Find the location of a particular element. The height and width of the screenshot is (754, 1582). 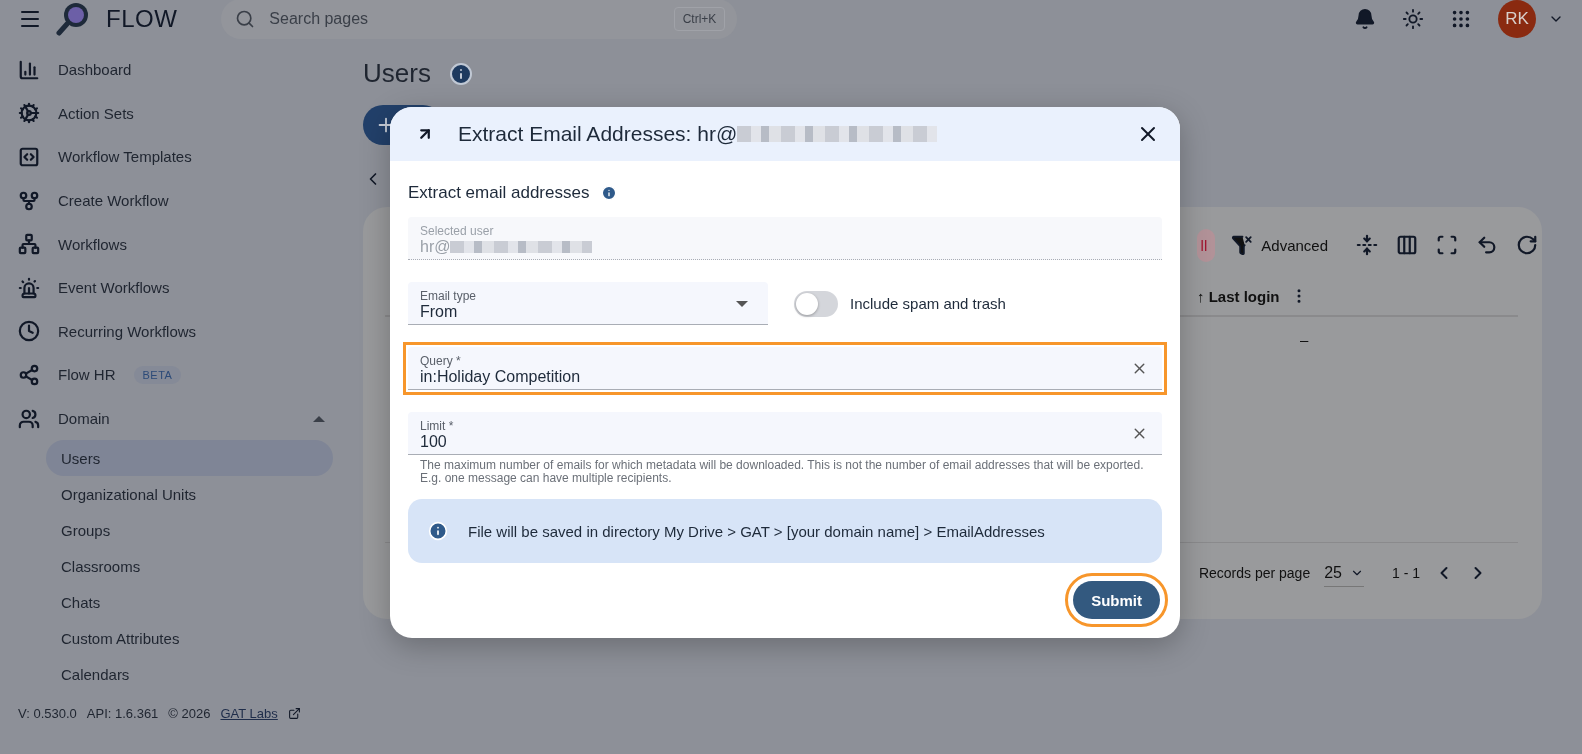

density-icon is located at coordinates (1367, 245).